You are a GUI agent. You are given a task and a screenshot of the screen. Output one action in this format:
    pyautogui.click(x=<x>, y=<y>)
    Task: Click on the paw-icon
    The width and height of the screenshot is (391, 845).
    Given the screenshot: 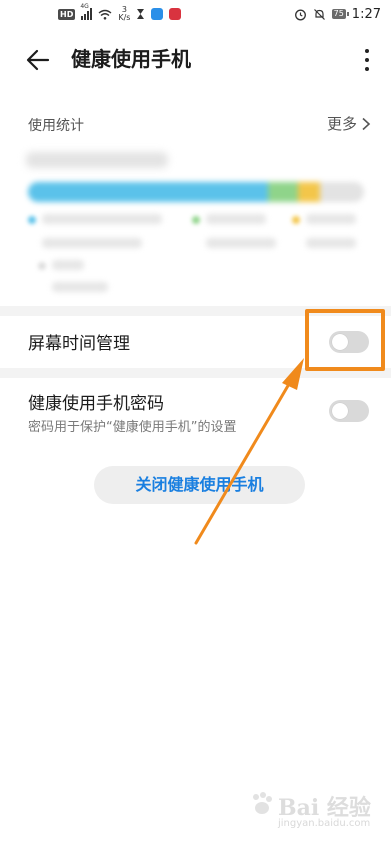 What is the action you would take?
    pyautogui.click(x=262, y=803)
    